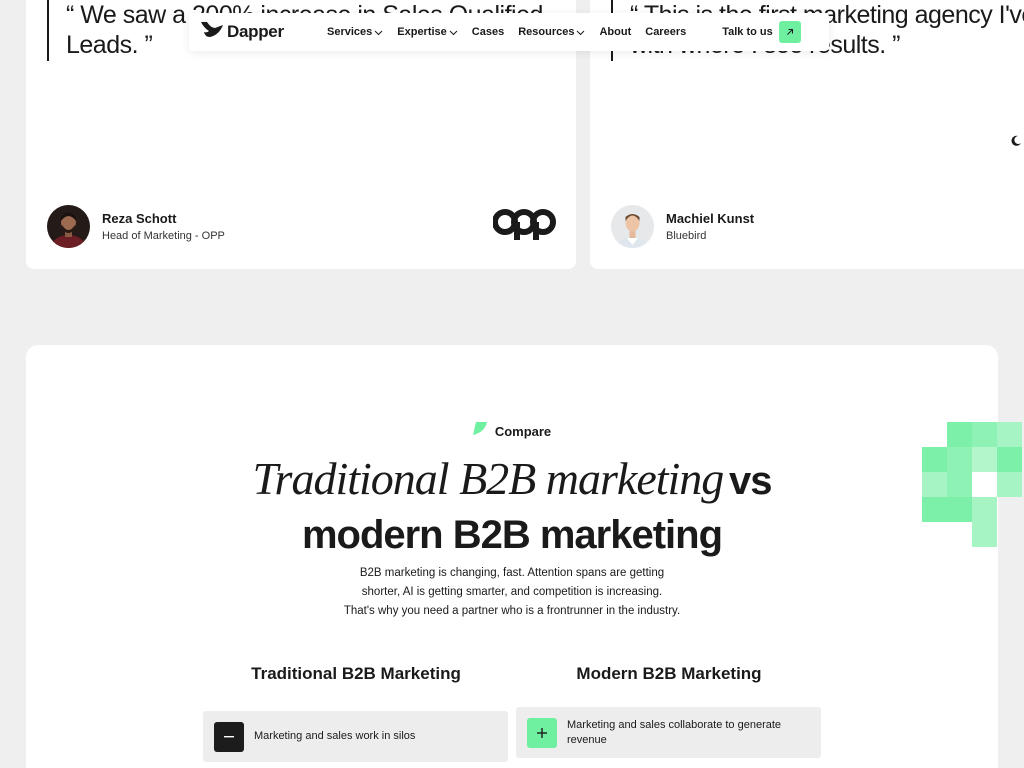  What do you see at coordinates (973, 488) in the screenshot?
I see `decorative-pixel-grid` at bounding box center [973, 488].